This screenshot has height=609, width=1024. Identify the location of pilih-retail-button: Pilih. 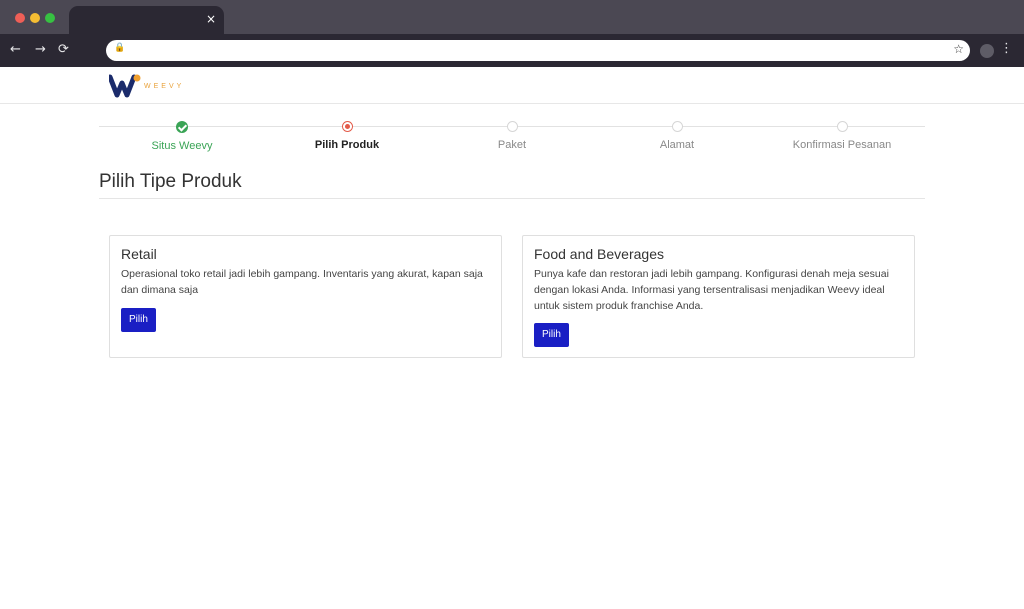
(138, 320).